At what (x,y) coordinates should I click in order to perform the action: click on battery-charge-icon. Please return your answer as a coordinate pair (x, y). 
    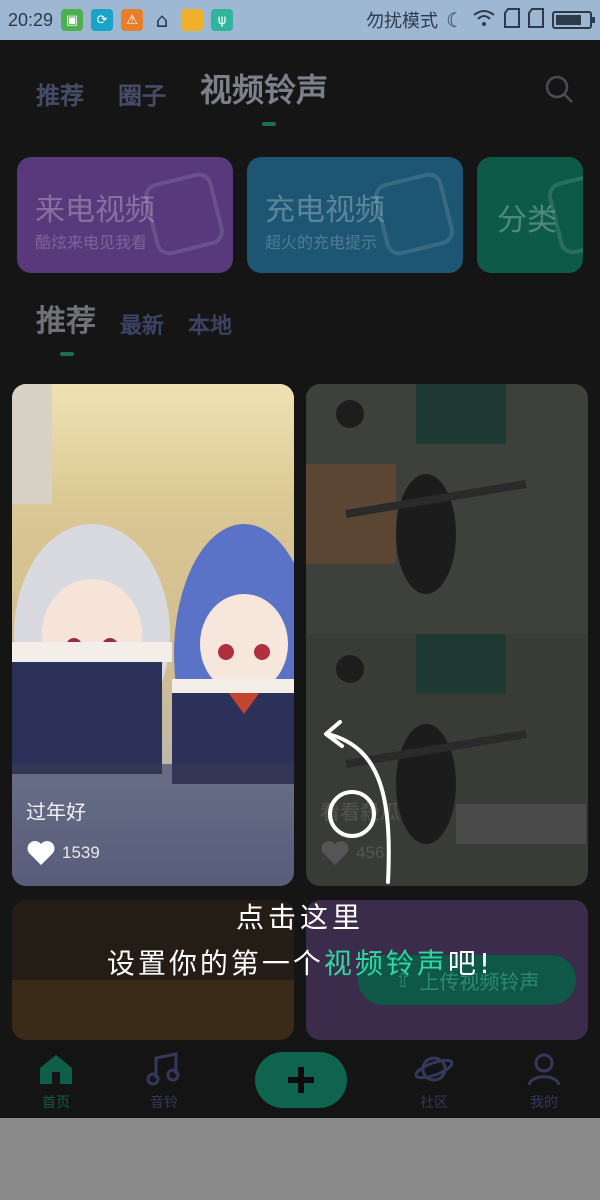
    Looking at the image, I should click on (414, 214).